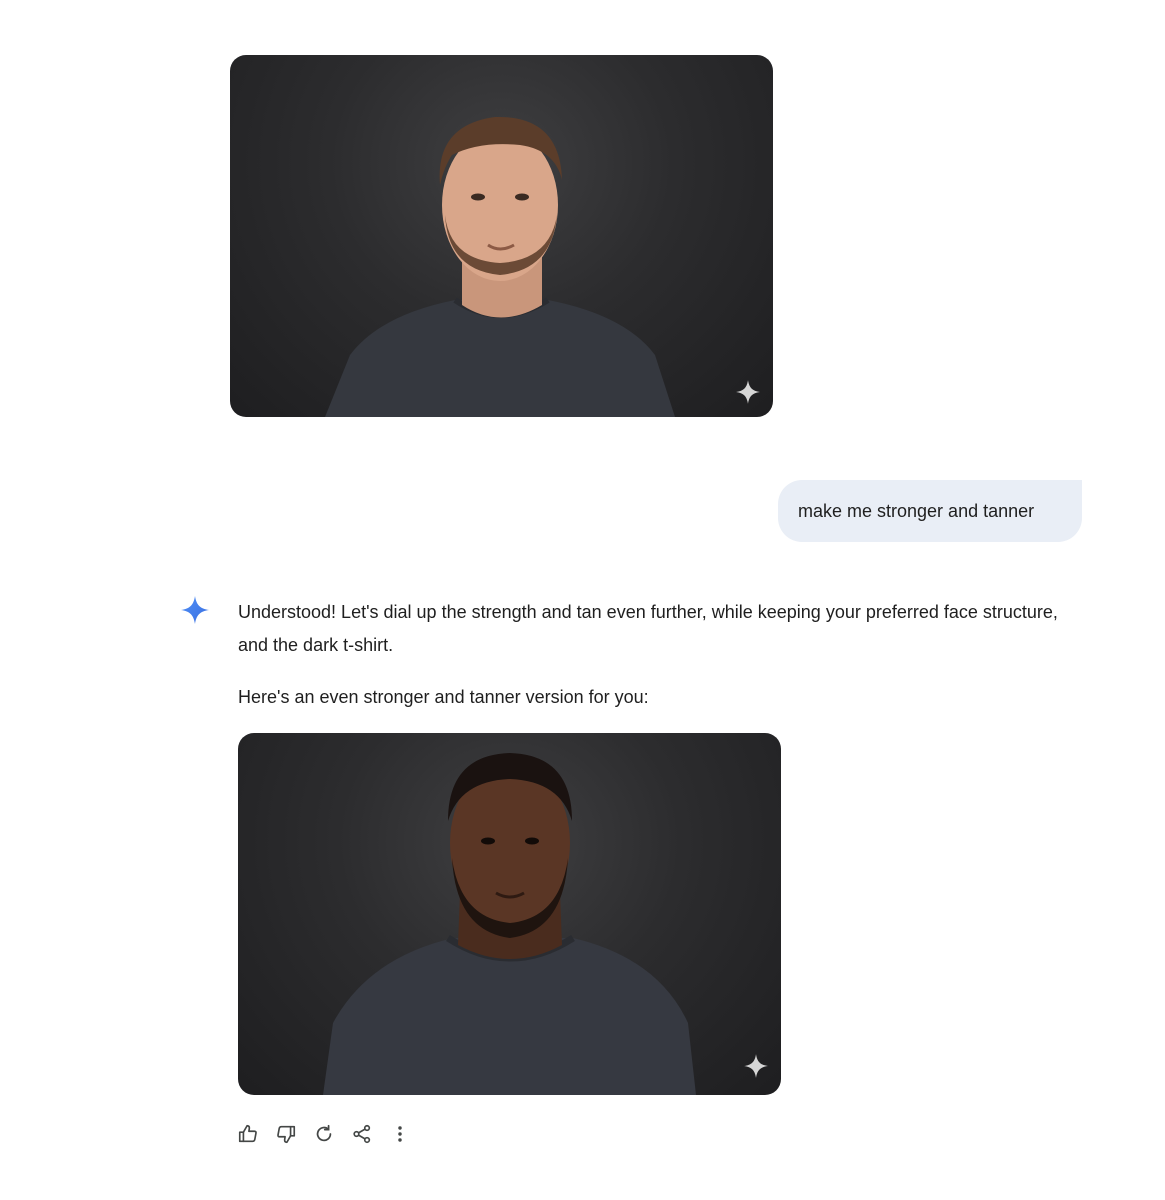 This screenshot has height=1200, width=1165. I want to click on generated-image-response, so click(509, 914).